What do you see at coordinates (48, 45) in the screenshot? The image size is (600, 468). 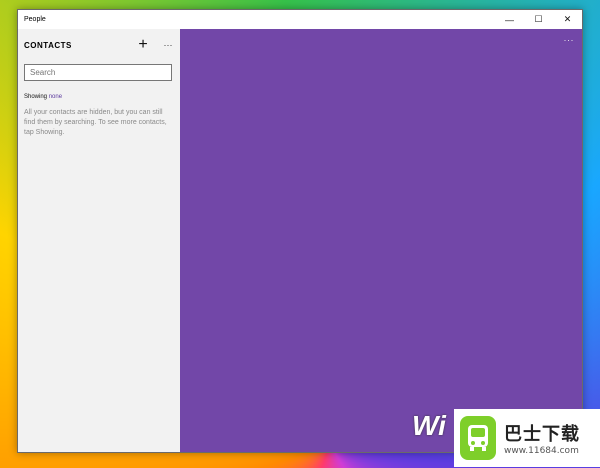 I see `contacts-title: CONTACTS` at bounding box center [48, 45].